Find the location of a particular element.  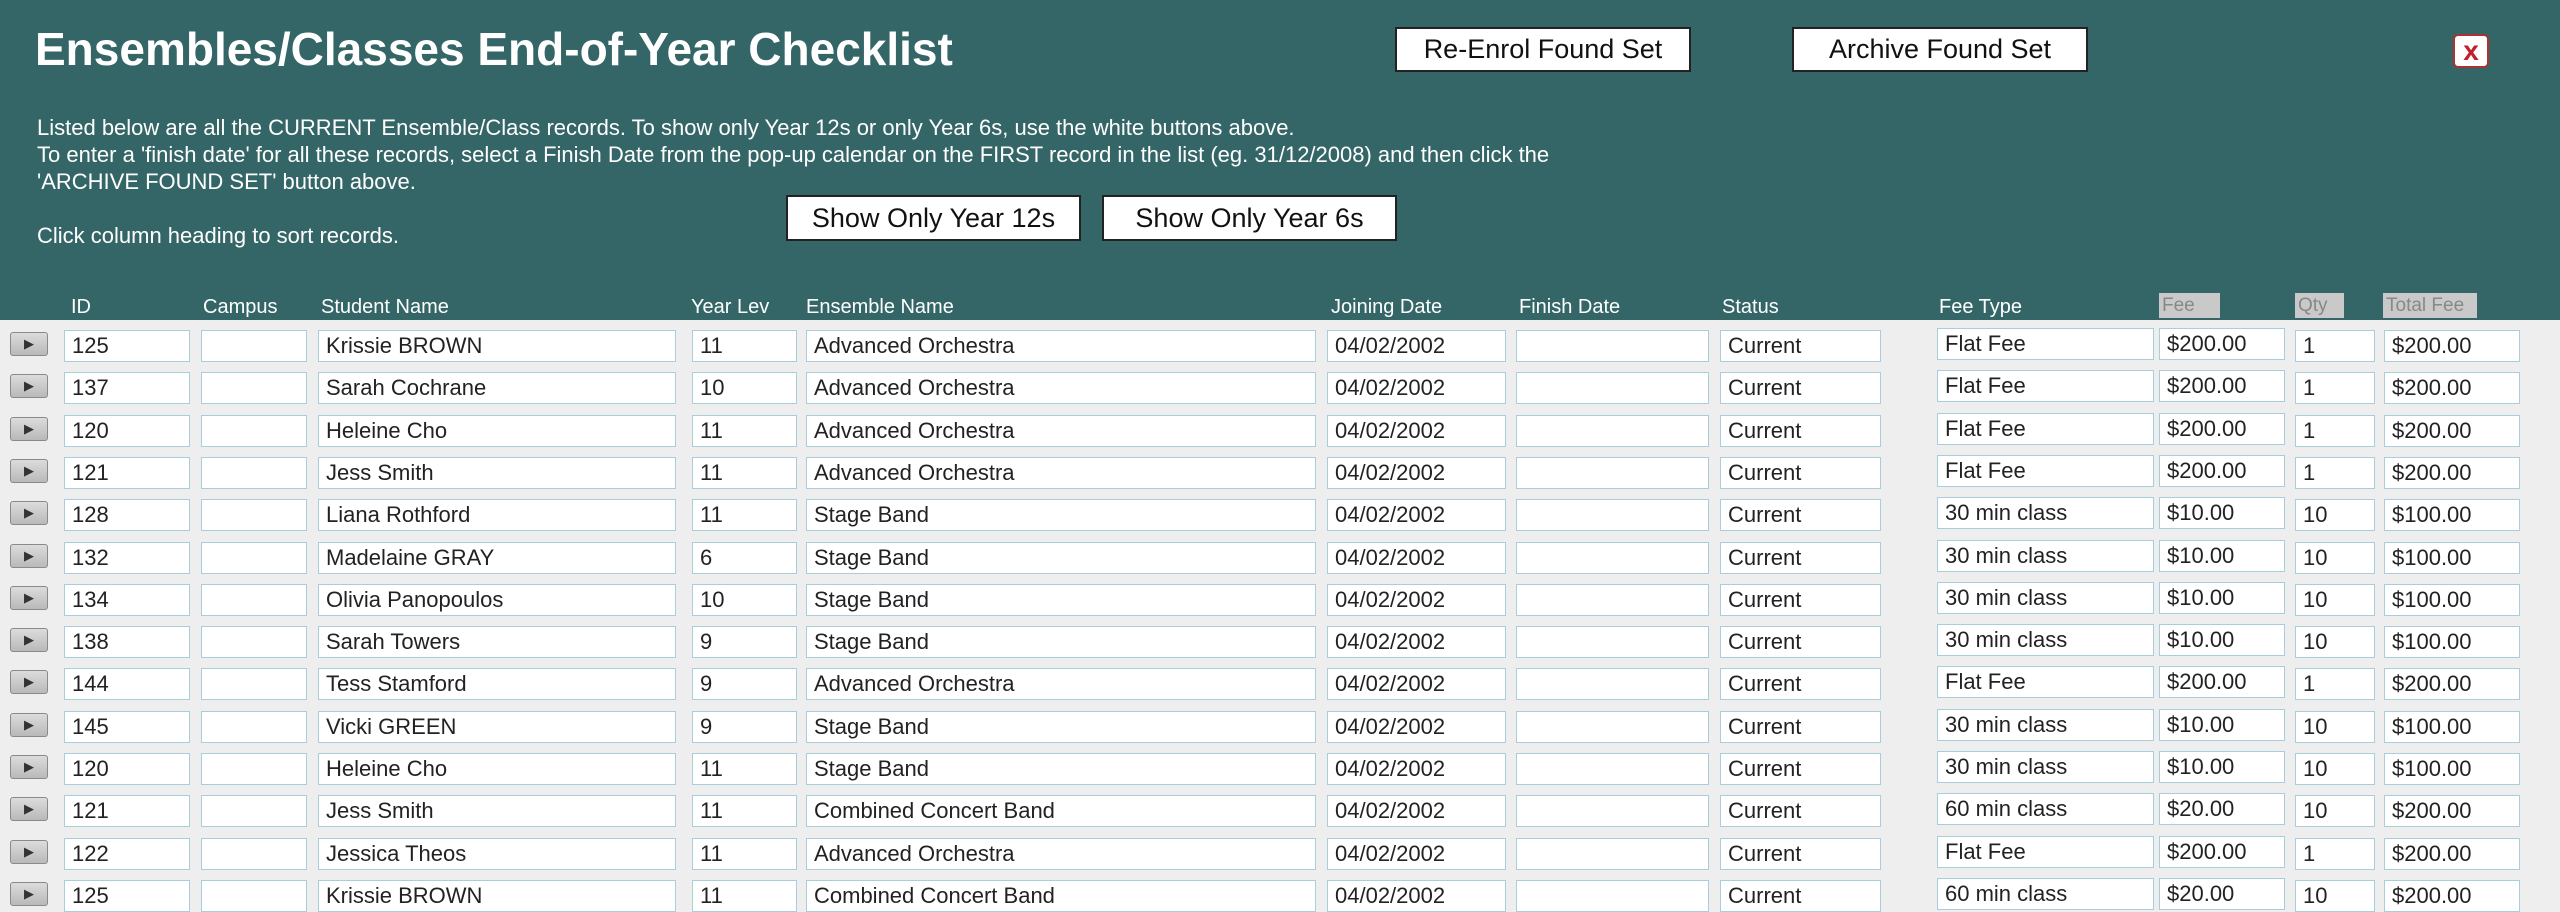

column-header-fee: Fee is located at coordinates (2189, 305).